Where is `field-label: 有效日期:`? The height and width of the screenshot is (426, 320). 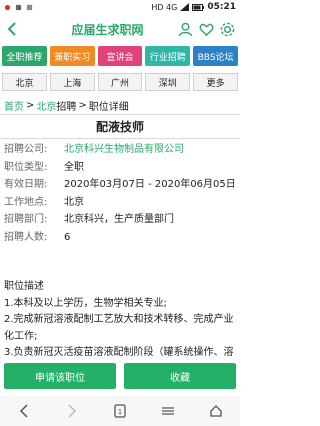 field-label: 有效日期: is located at coordinates (26, 184).